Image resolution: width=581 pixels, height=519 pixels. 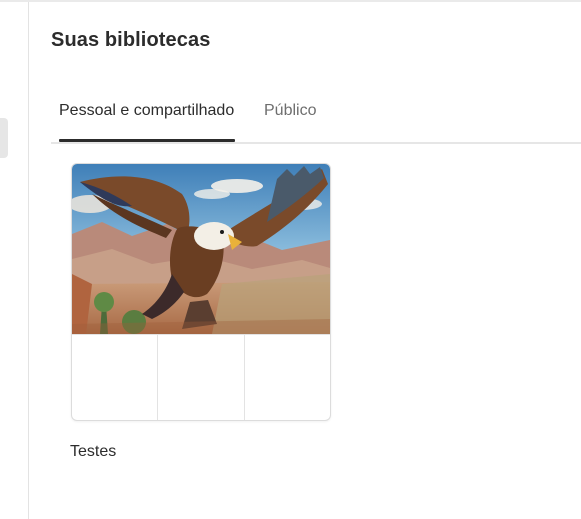 What do you see at coordinates (4, 138) in the screenshot?
I see `left-rail-item` at bounding box center [4, 138].